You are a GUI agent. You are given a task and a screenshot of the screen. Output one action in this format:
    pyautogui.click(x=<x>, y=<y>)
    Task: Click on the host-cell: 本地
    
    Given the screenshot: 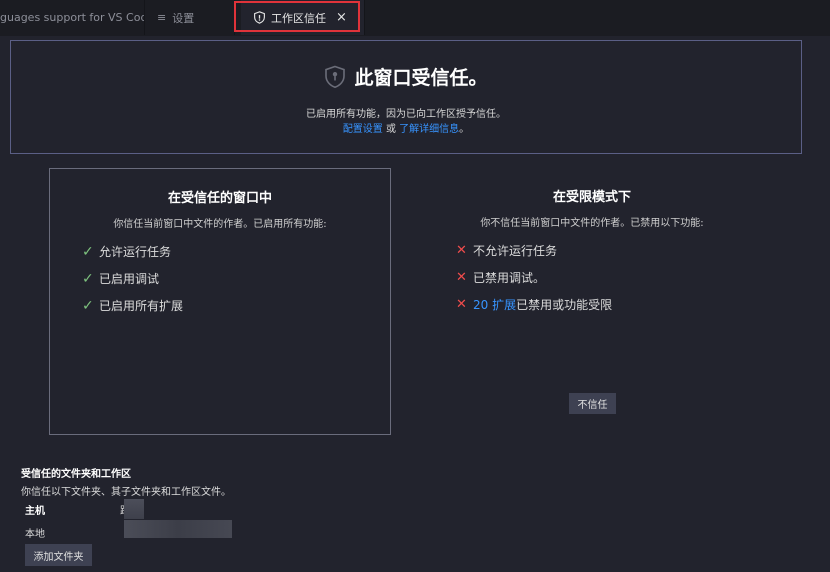 What is the action you would take?
    pyautogui.click(x=35, y=534)
    